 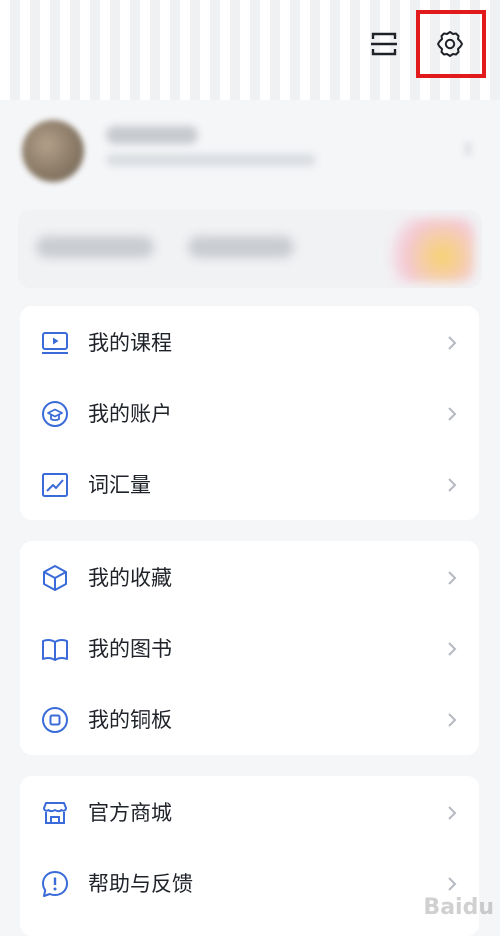 I want to click on store-icon, so click(x=55, y=813).